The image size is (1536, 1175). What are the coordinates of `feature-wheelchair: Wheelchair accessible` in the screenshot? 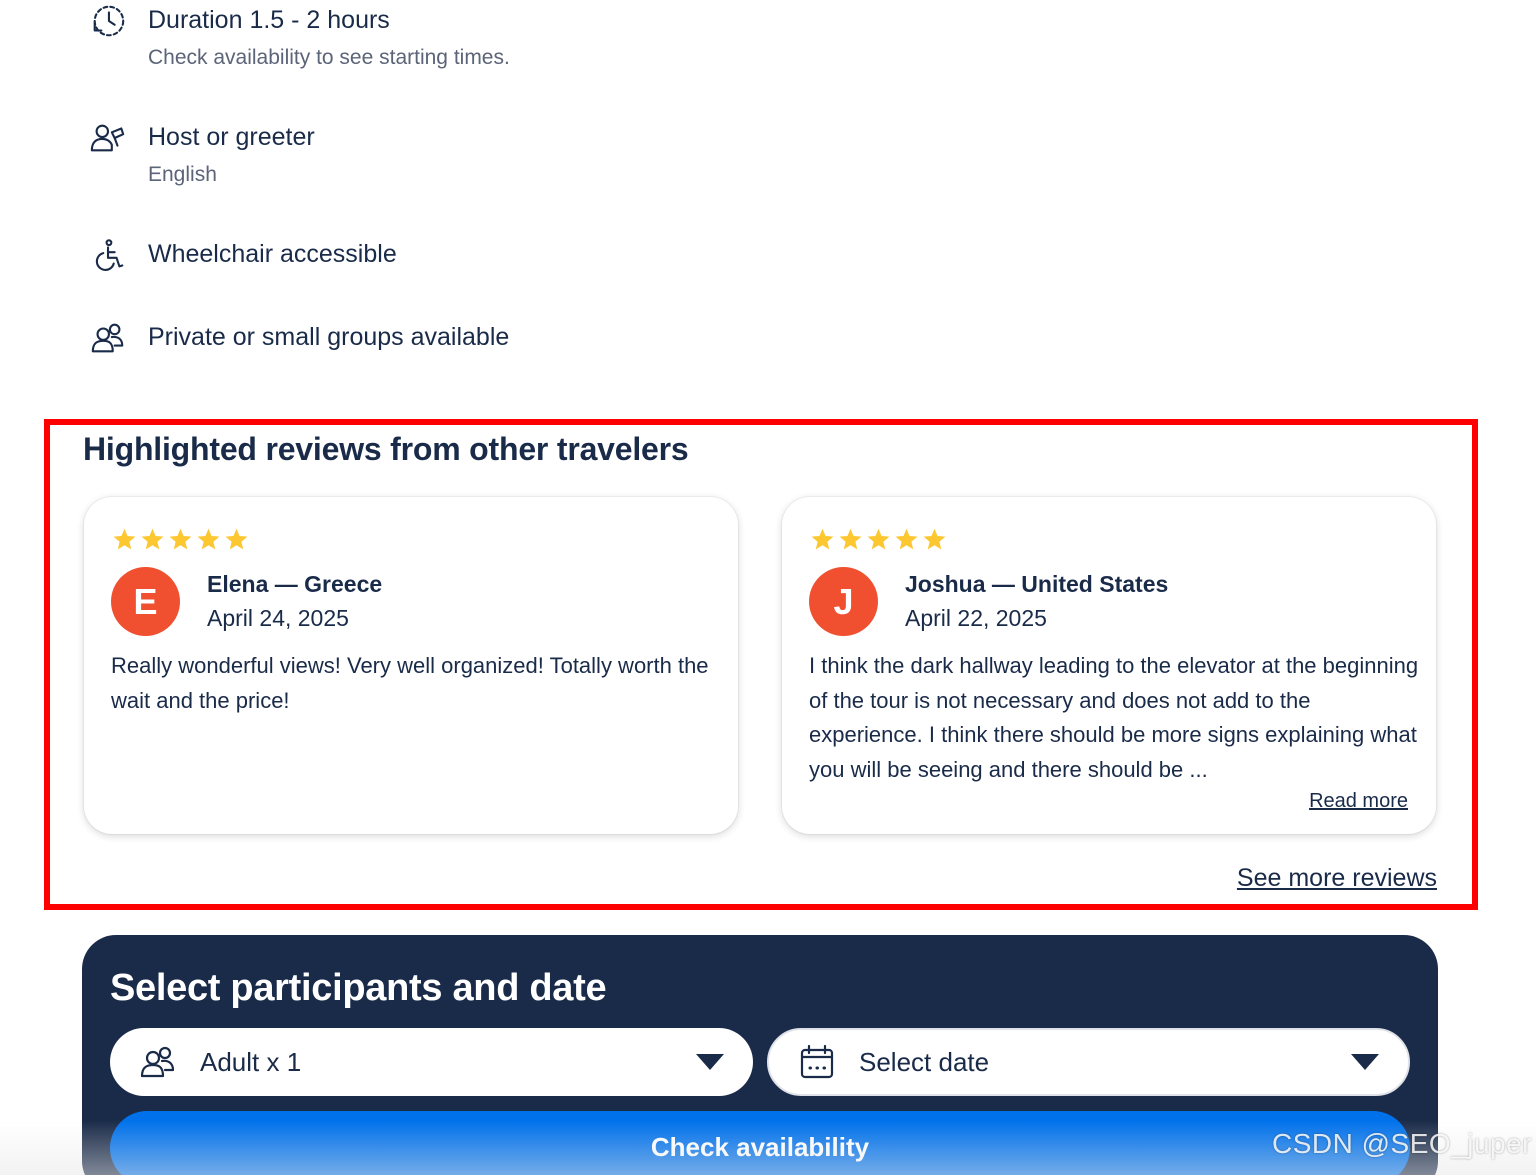 It's located at (241, 254).